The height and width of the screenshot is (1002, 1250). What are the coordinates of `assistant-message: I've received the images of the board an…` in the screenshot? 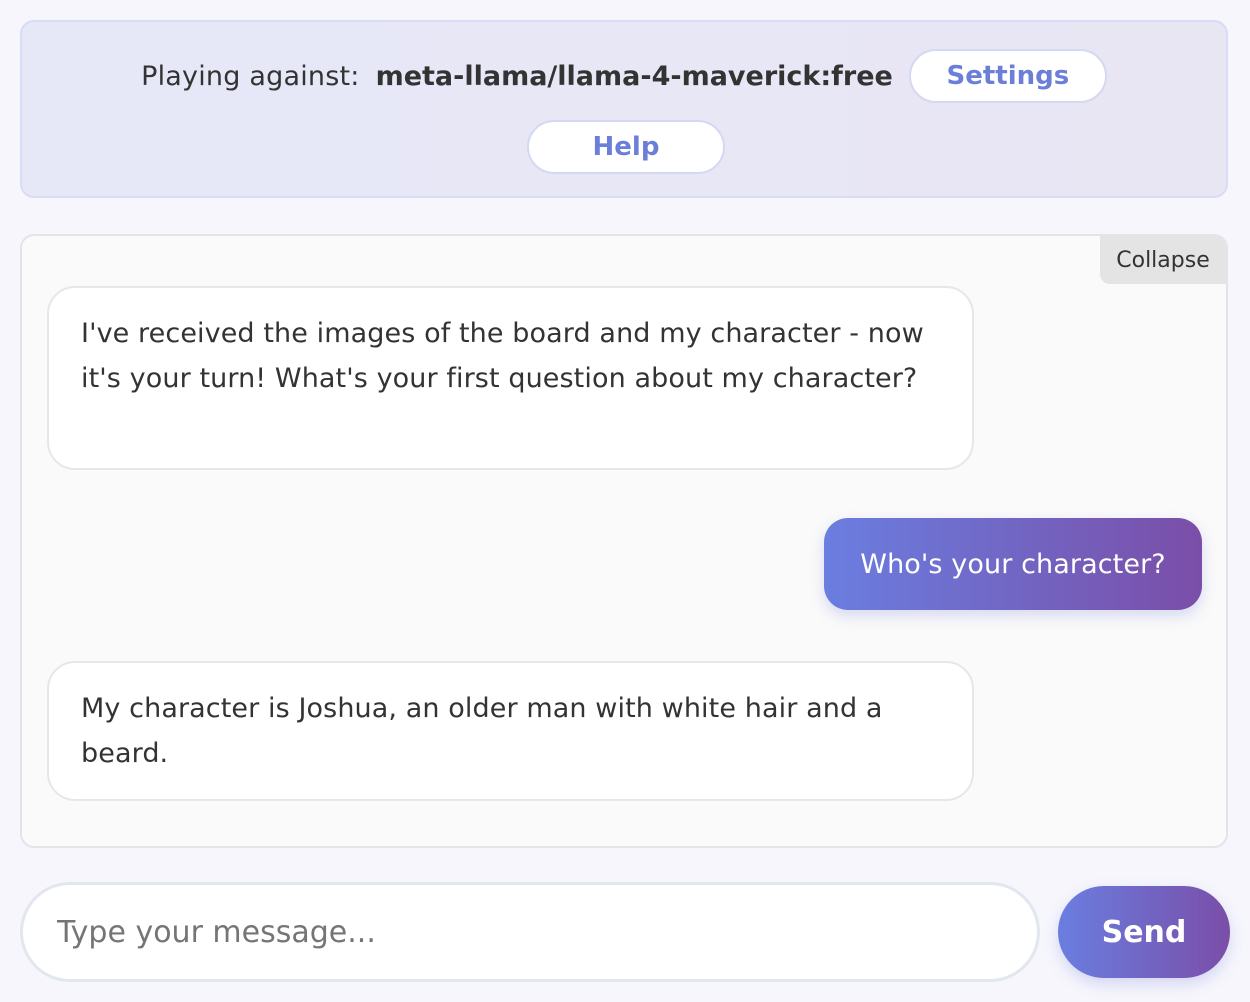 It's located at (510, 378).